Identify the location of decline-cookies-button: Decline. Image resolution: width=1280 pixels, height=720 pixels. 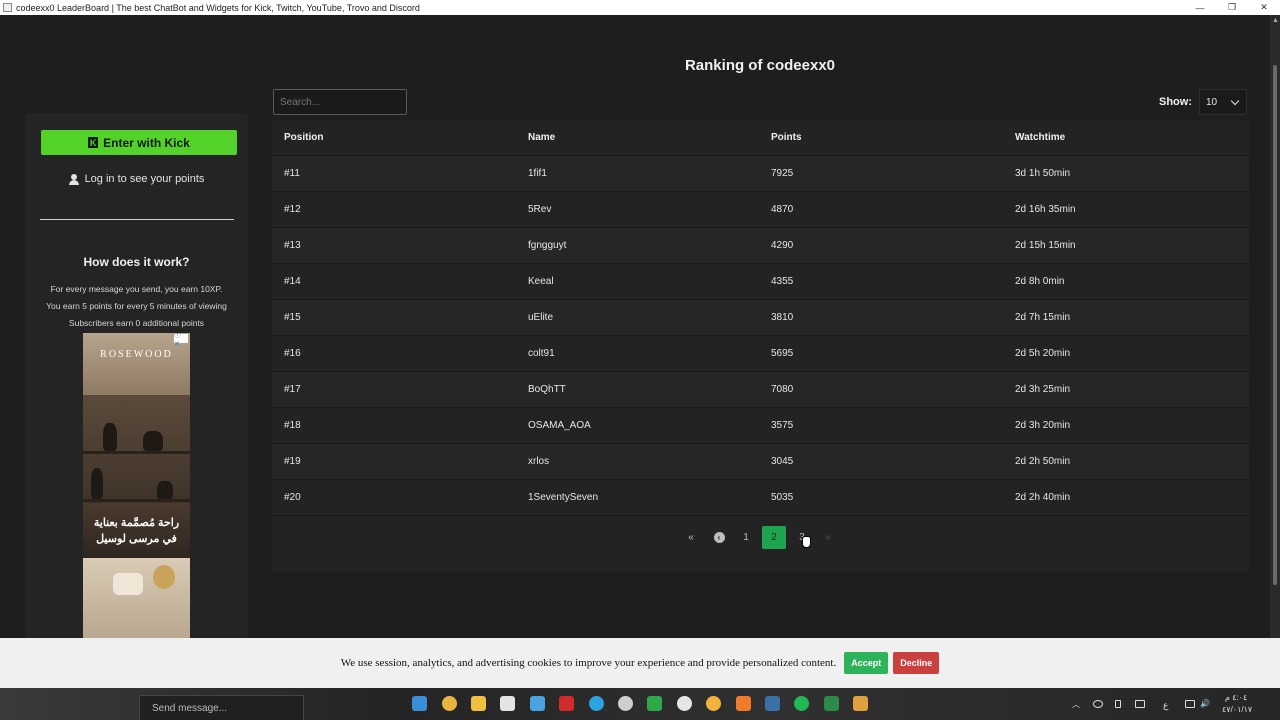
(916, 663).